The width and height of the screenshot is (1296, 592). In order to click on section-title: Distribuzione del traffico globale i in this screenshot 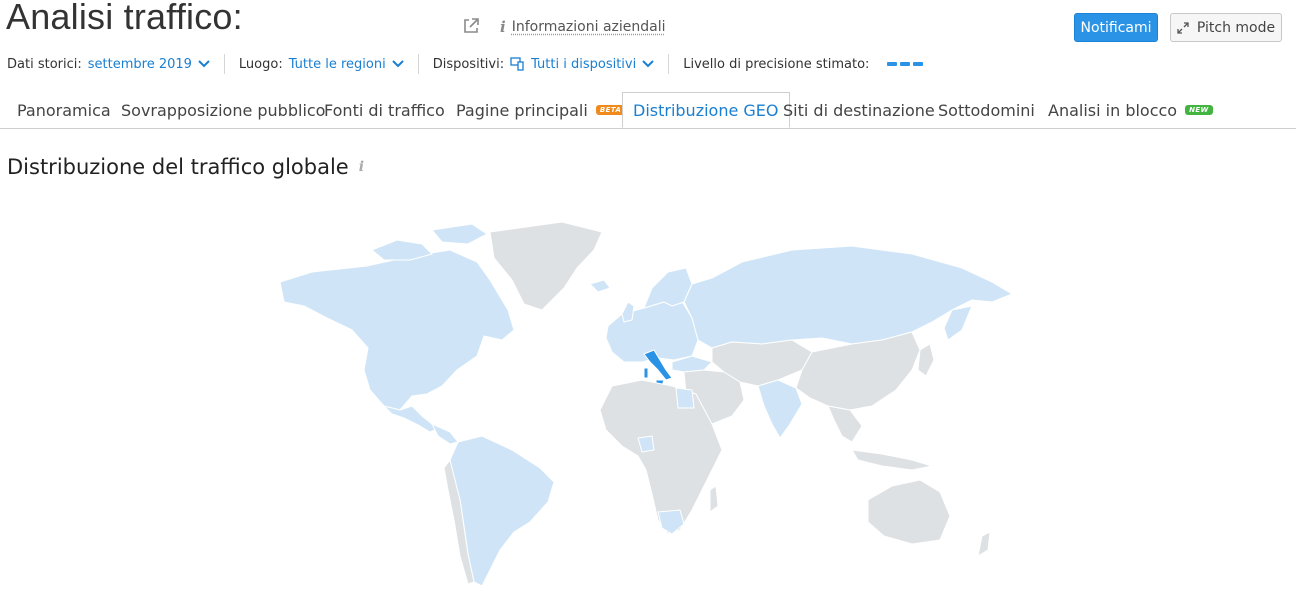, I will do `click(185, 167)`.